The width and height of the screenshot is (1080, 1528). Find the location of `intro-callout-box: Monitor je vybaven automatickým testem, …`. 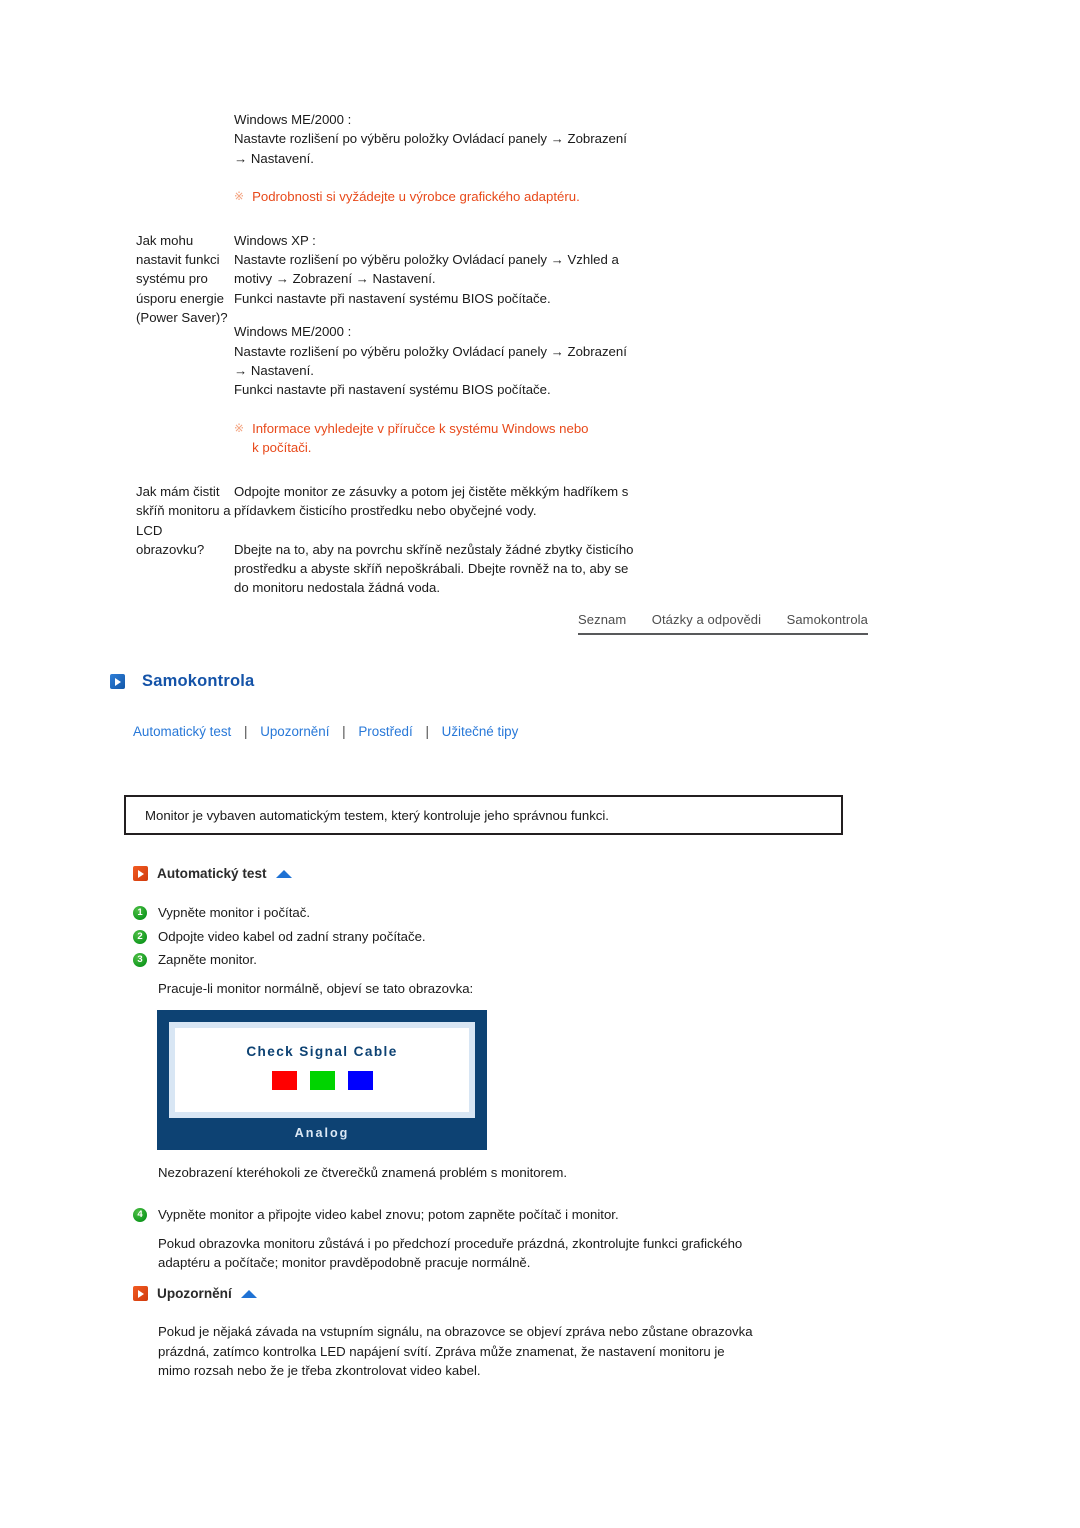

intro-callout-box: Monitor je vybaven automatickým testem, … is located at coordinates (483, 815).